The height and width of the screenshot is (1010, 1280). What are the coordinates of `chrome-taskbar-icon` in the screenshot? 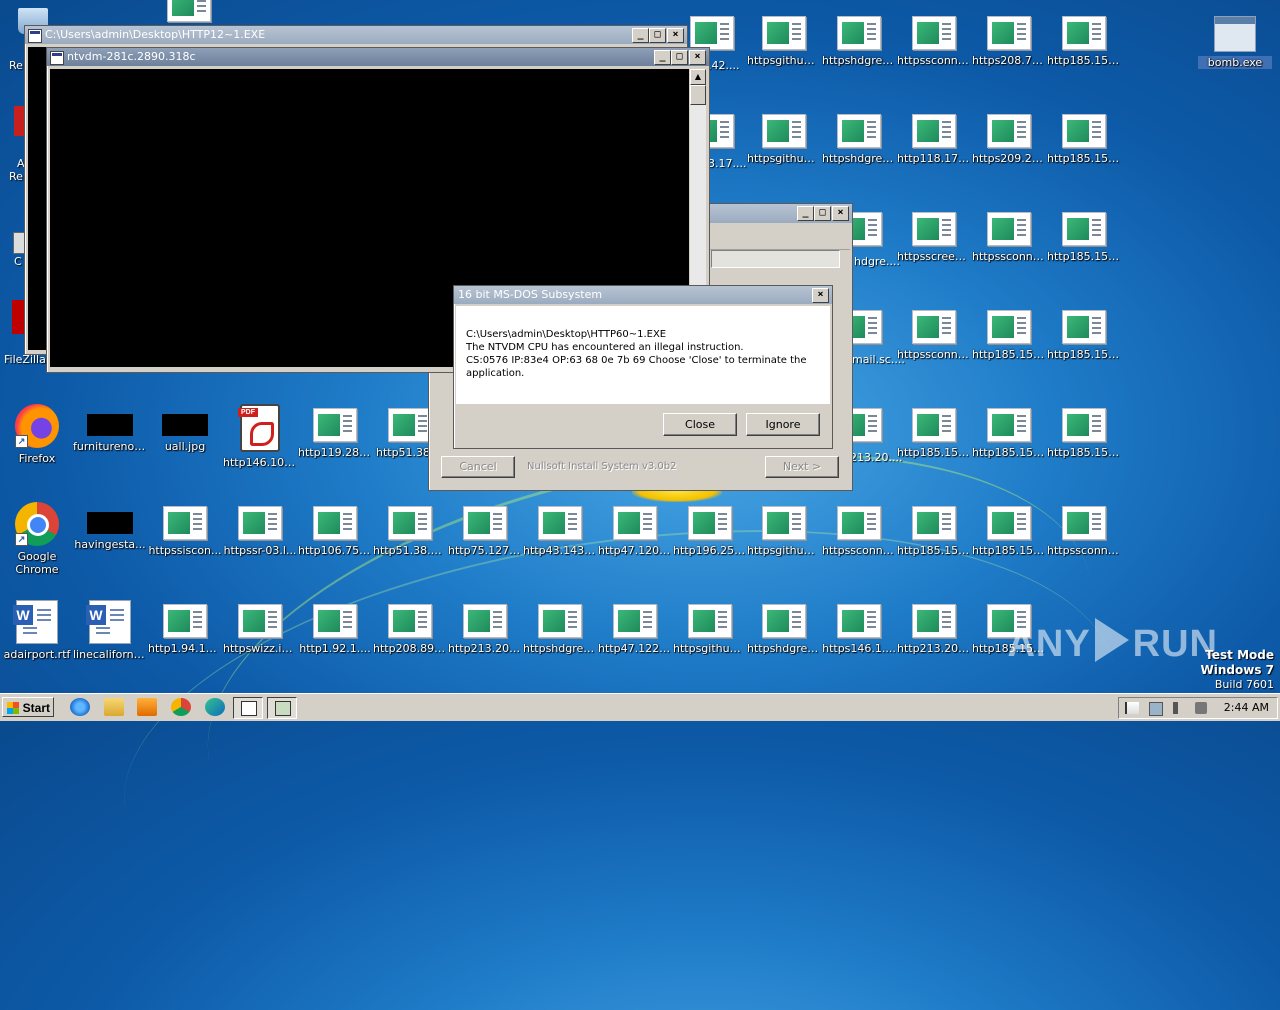 It's located at (181, 707).